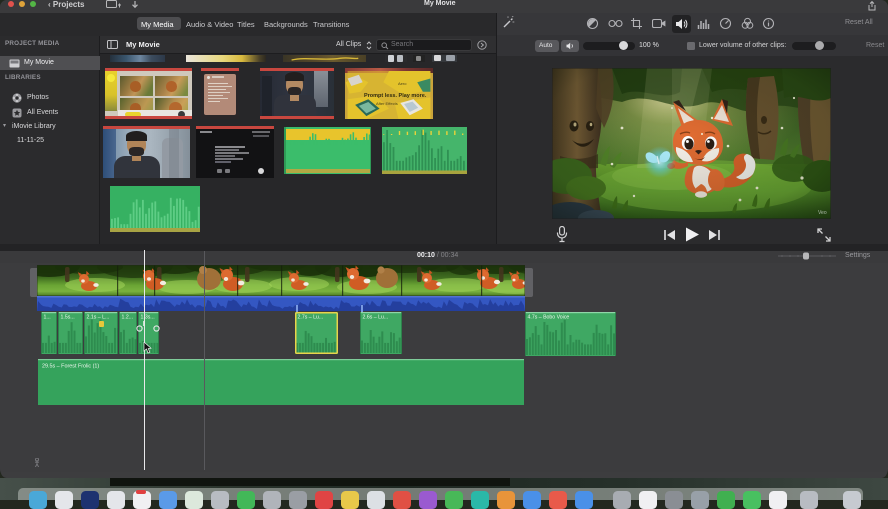 Image resolution: width=888 pixels, height=509 pixels. Describe the element at coordinates (822, 213) in the screenshot. I see `svg-text: Veo` at that location.